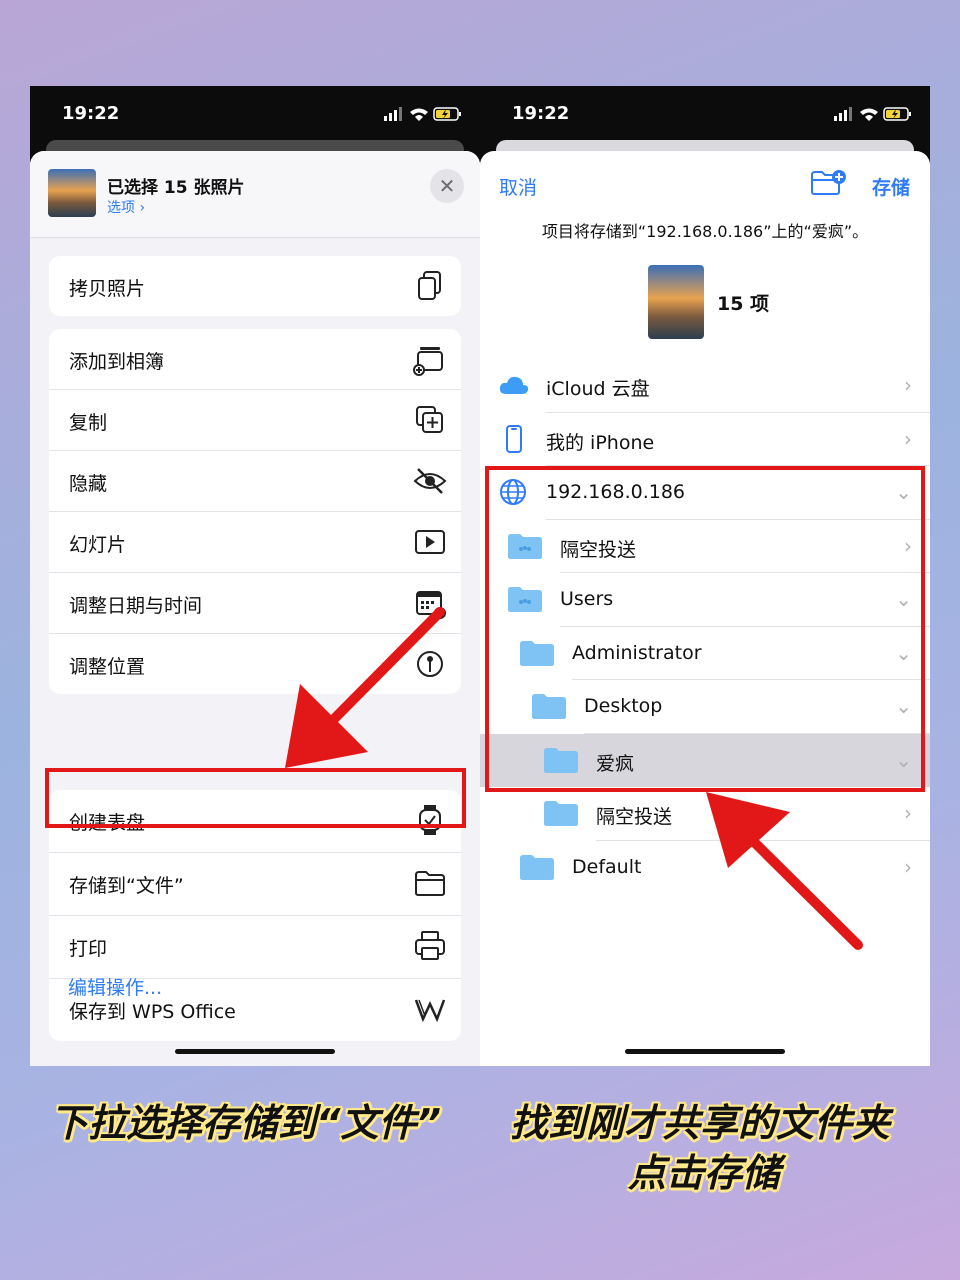 Image resolution: width=960 pixels, height=1280 pixels. I want to click on duplicate-icon, so click(429, 419).